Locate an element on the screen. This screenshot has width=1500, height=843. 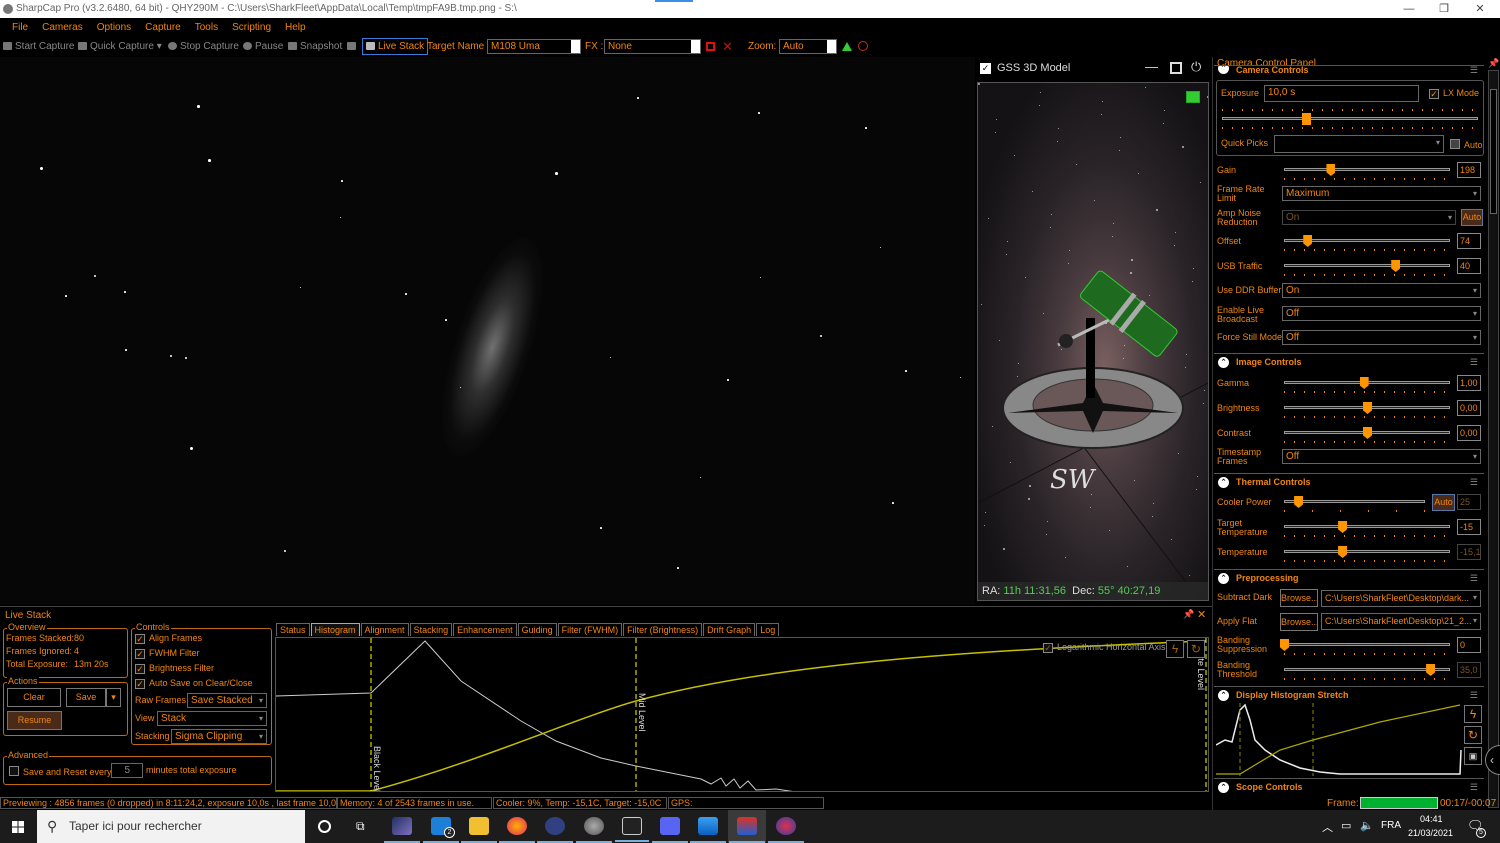
quick-picks-select is located at coordinates (1359, 144).